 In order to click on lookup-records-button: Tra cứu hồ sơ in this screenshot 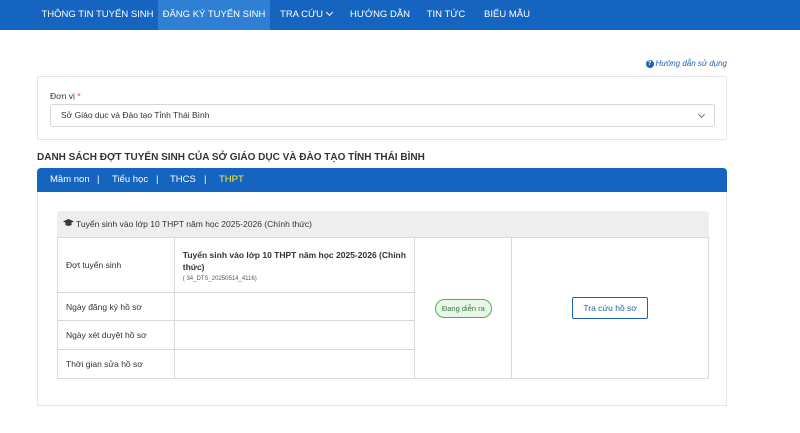, I will do `click(610, 308)`.